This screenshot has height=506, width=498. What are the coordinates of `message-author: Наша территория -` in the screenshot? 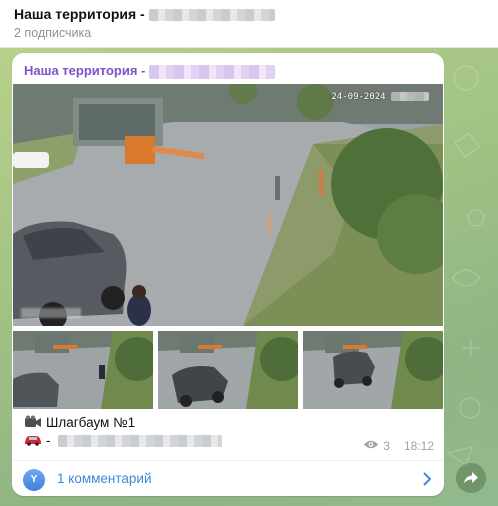 It's located at (149, 71).